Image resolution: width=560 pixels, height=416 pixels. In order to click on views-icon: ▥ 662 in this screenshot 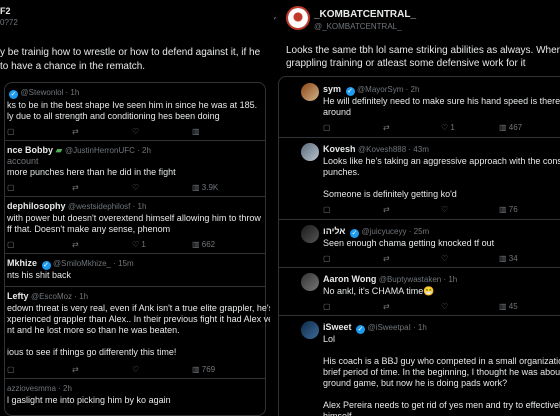, I will do `click(205, 244)`.